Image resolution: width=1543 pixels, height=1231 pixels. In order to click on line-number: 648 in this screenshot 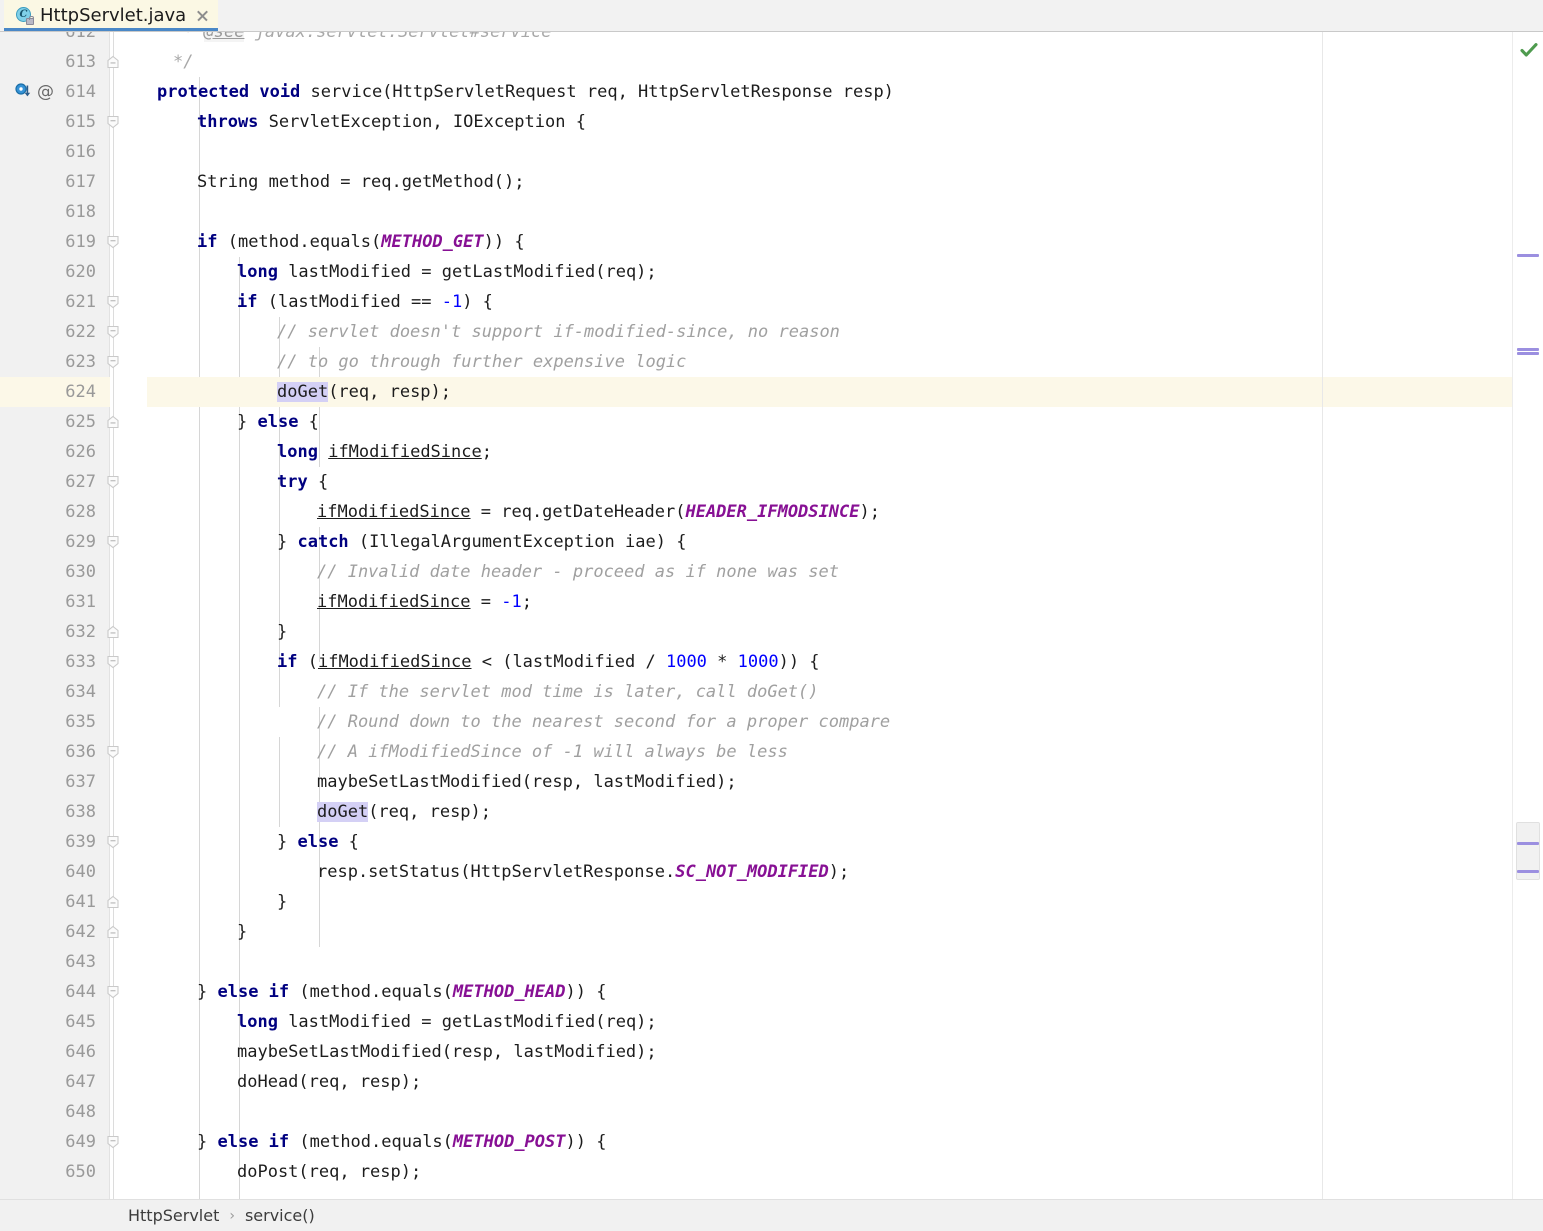, I will do `click(55, 1112)`.